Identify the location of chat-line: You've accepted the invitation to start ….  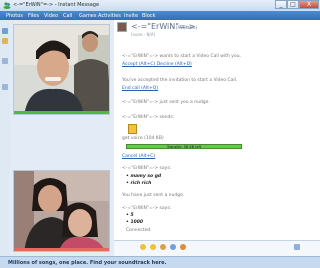
(180, 80).